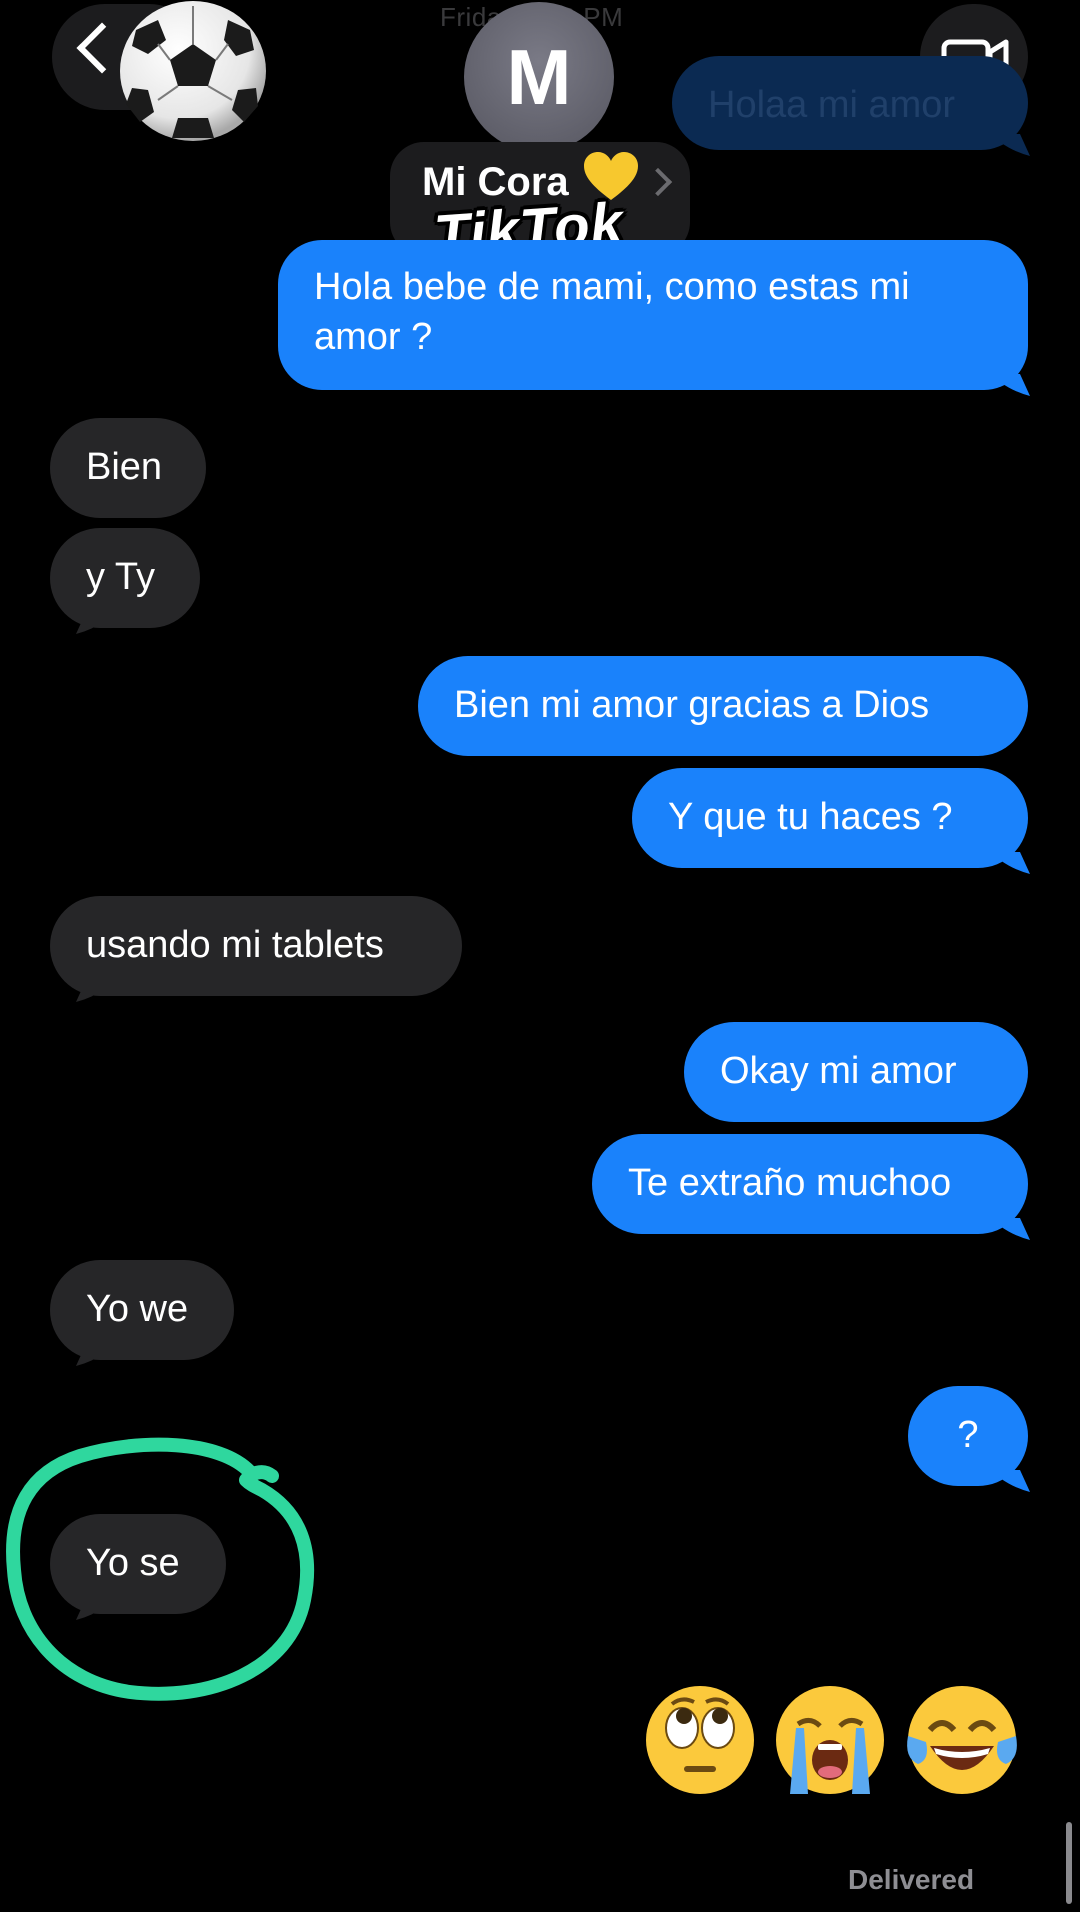  Describe the element at coordinates (653, 315) in the screenshot. I see `message-bubble-outgoing: Hola bebe de mami, como estas mi amor ?` at that location.